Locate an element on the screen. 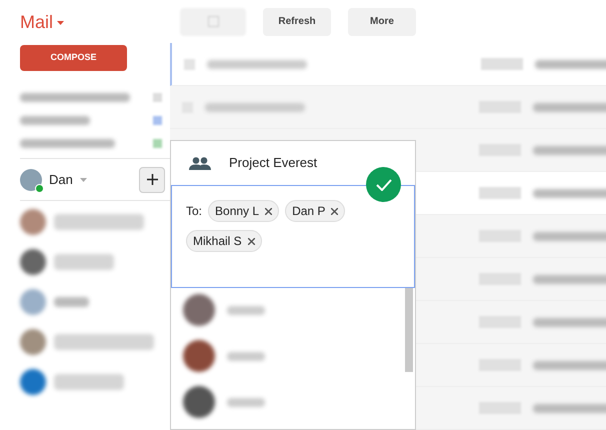  group-title: Project Everest is located at coordinates (273, 163).